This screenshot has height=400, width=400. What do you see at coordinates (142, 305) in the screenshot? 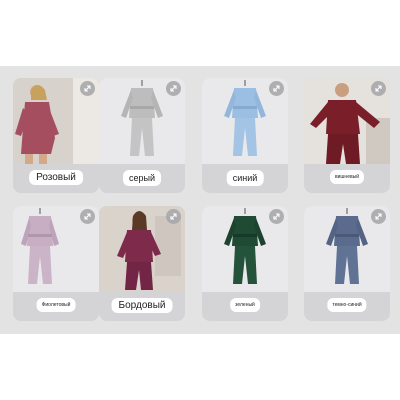
I see `variant-label: Бордовый` at bounding box center [142, 305].